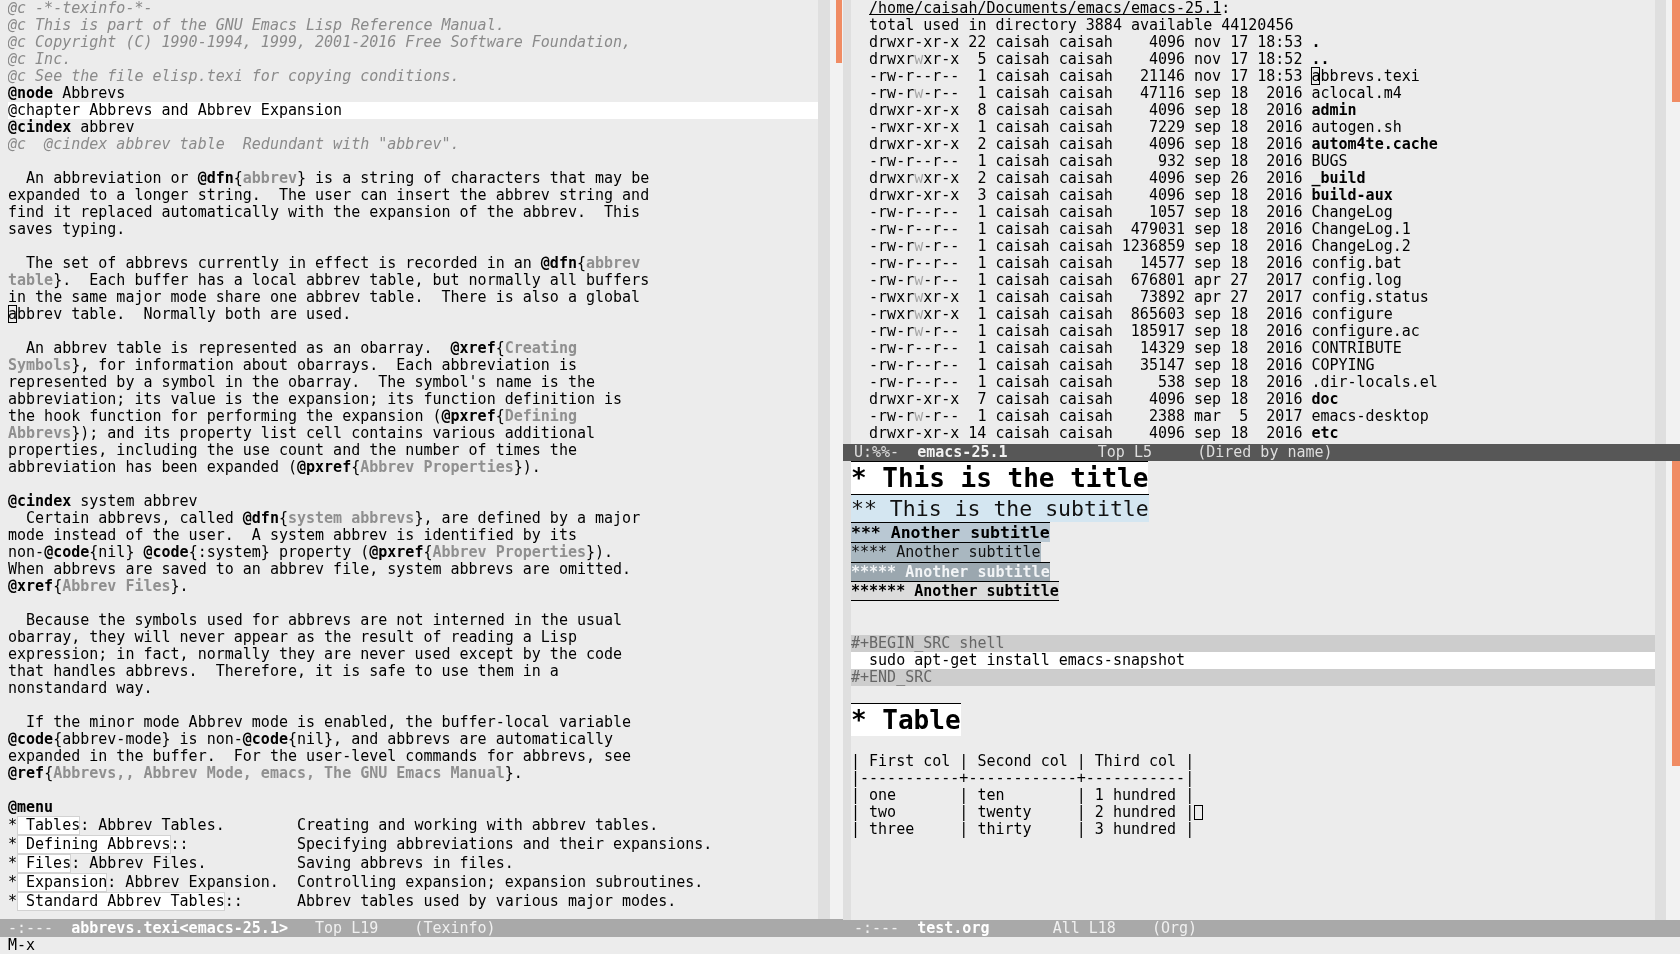 The image size is (1680, 954). I want to click on file-name: ChangeLog, so click(1352, 212).